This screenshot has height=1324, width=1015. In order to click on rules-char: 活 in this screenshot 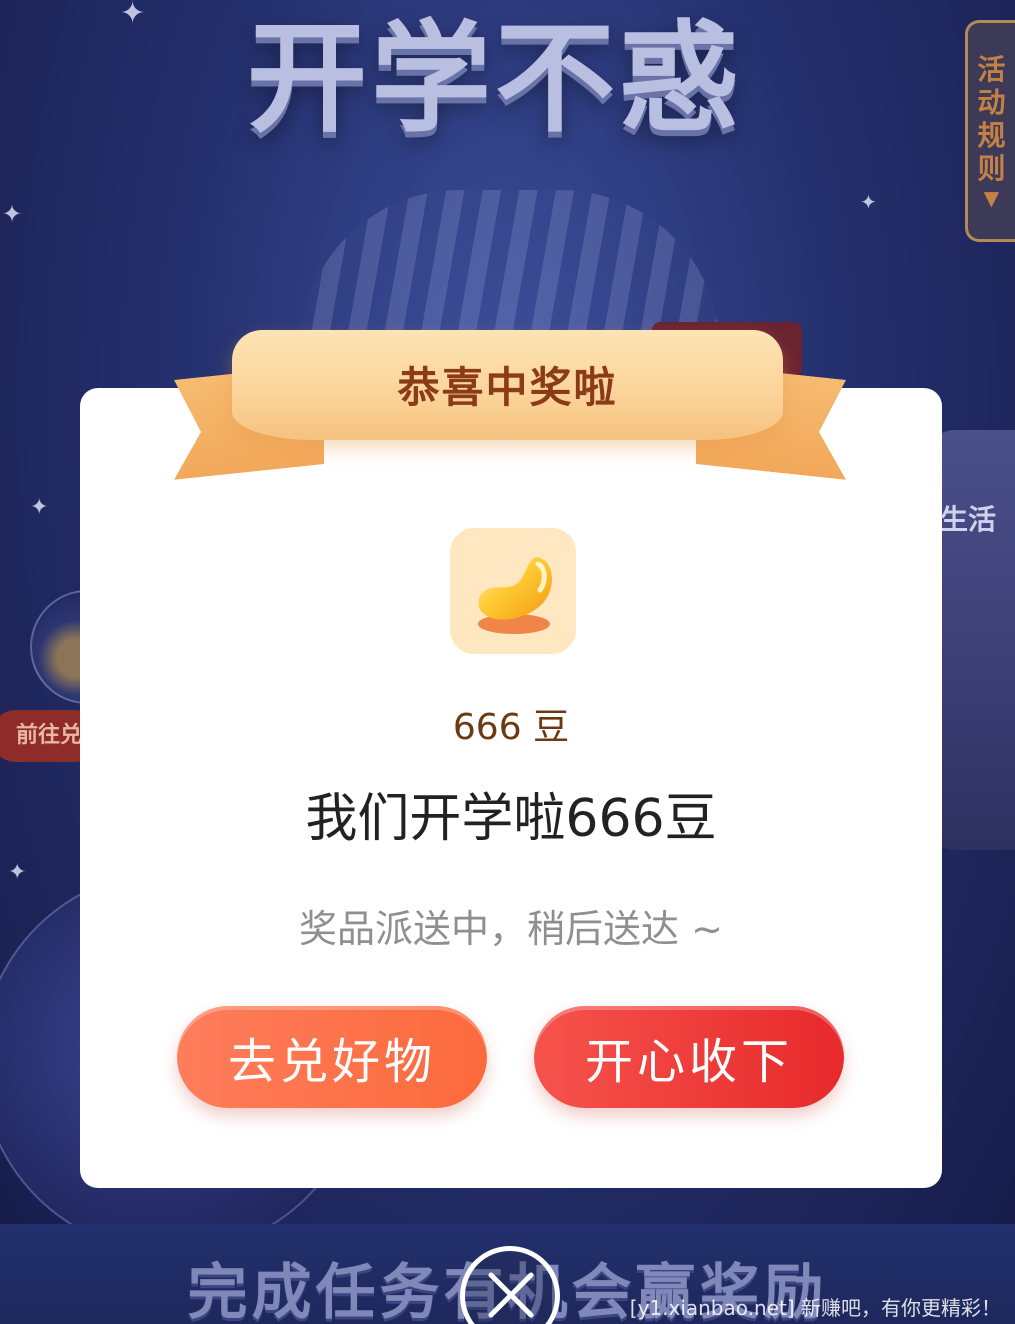, I will do `click(991, 69)`.